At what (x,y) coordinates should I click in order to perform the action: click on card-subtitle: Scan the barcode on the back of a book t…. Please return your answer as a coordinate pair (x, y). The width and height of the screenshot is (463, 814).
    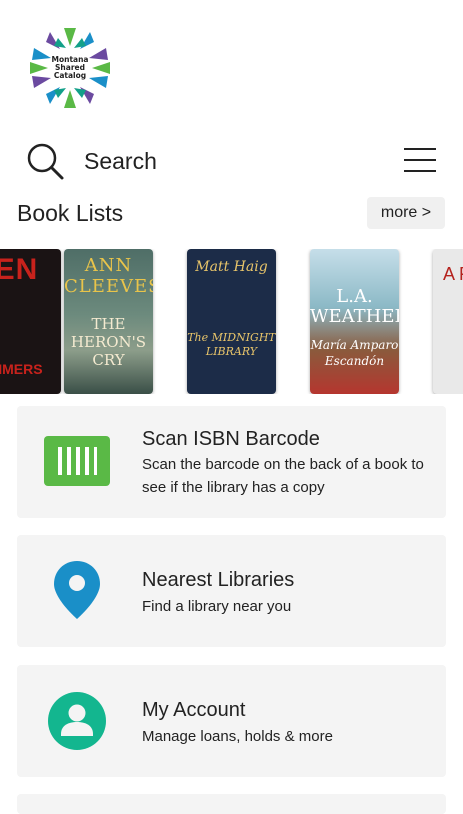
    Looking at the image, I should click on (283, 476).